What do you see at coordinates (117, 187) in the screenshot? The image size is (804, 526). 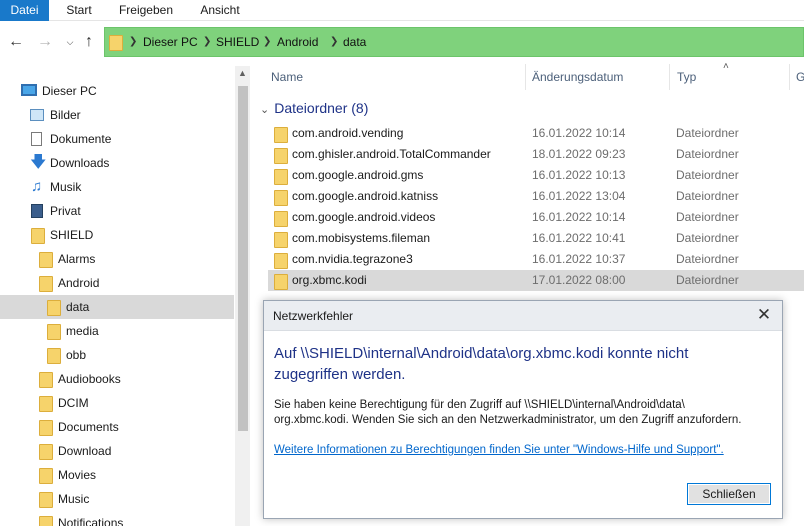 I see `sidebar-item-musik: ♫ Musik` at bounding box center [117, 187].